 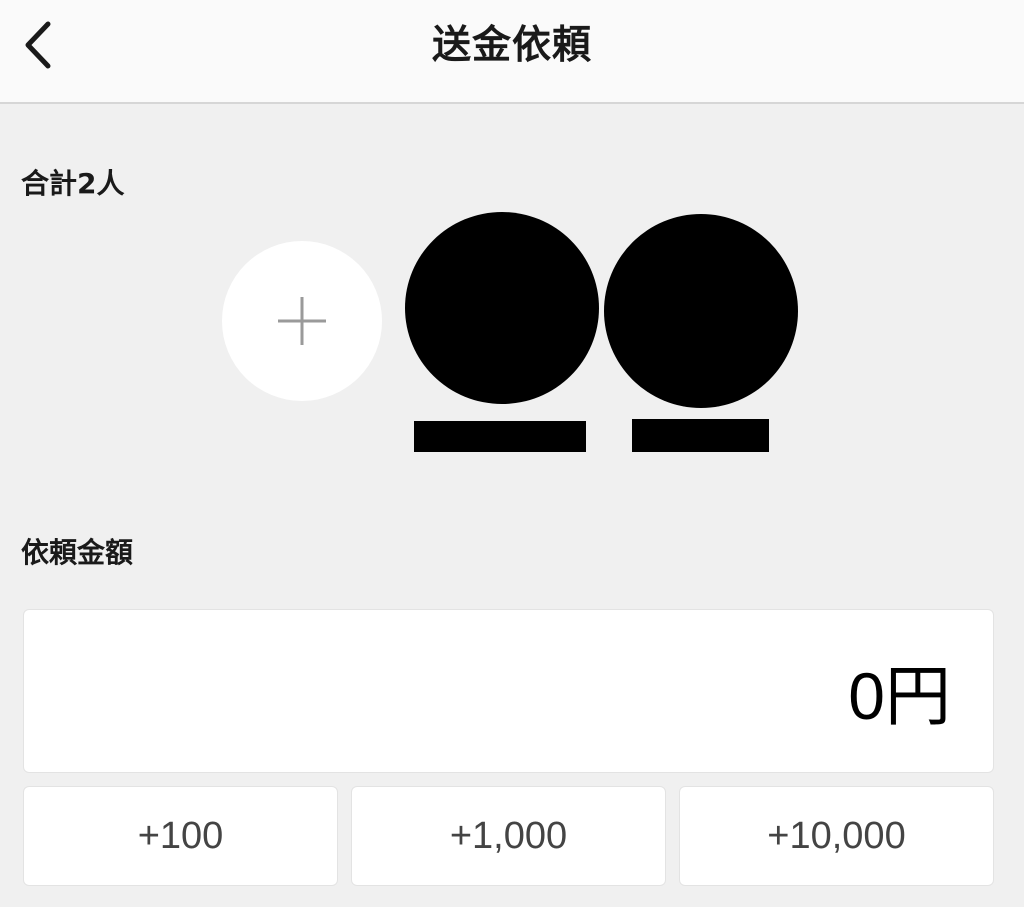 What do you see at coordinates (77, 552) in the screenshot?
I see `amount-label: 依頼金額` at bounding box center [77, 552].